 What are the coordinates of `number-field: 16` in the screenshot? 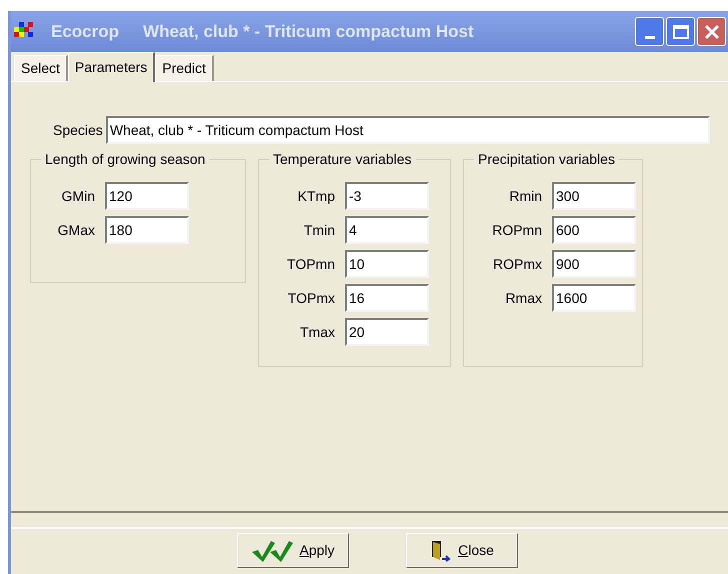 It's located at (387, 298).